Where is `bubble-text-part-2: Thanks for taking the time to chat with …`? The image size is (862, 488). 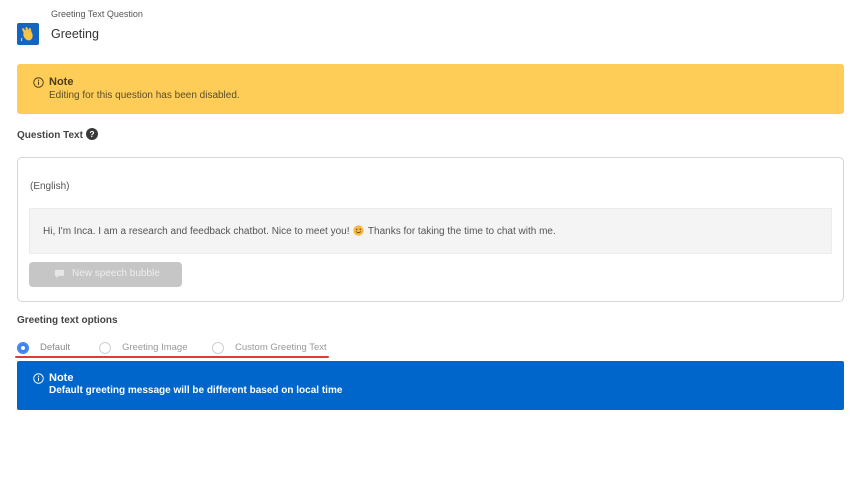 bubble-text-part-2: Thanks for taking the time to chat with … is located at coordinates (461, 231).